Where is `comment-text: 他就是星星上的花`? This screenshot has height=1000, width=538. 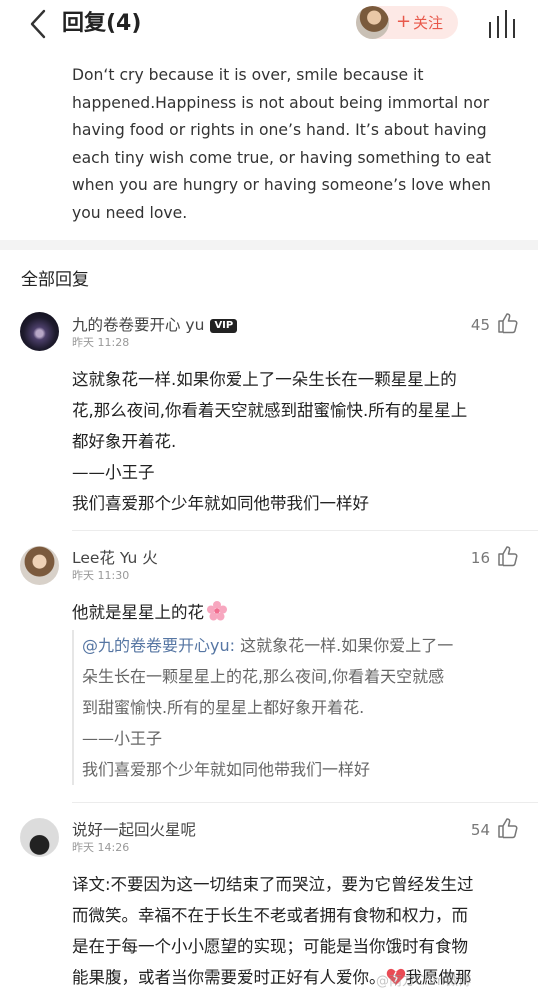
comment-text: 他就是星星上的花 is located at coordinates (297, 612).